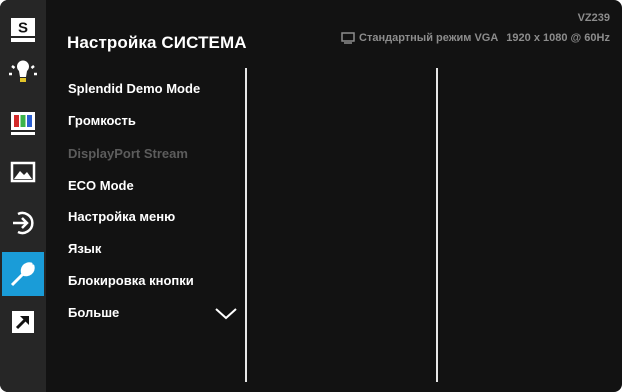 This screenshot has width=622, height=392. What do you see at coordinates (101, 185) in the screenshot?
I see `menu-item-eco-mode: ECO Mode` at bounding box center [101, 185].